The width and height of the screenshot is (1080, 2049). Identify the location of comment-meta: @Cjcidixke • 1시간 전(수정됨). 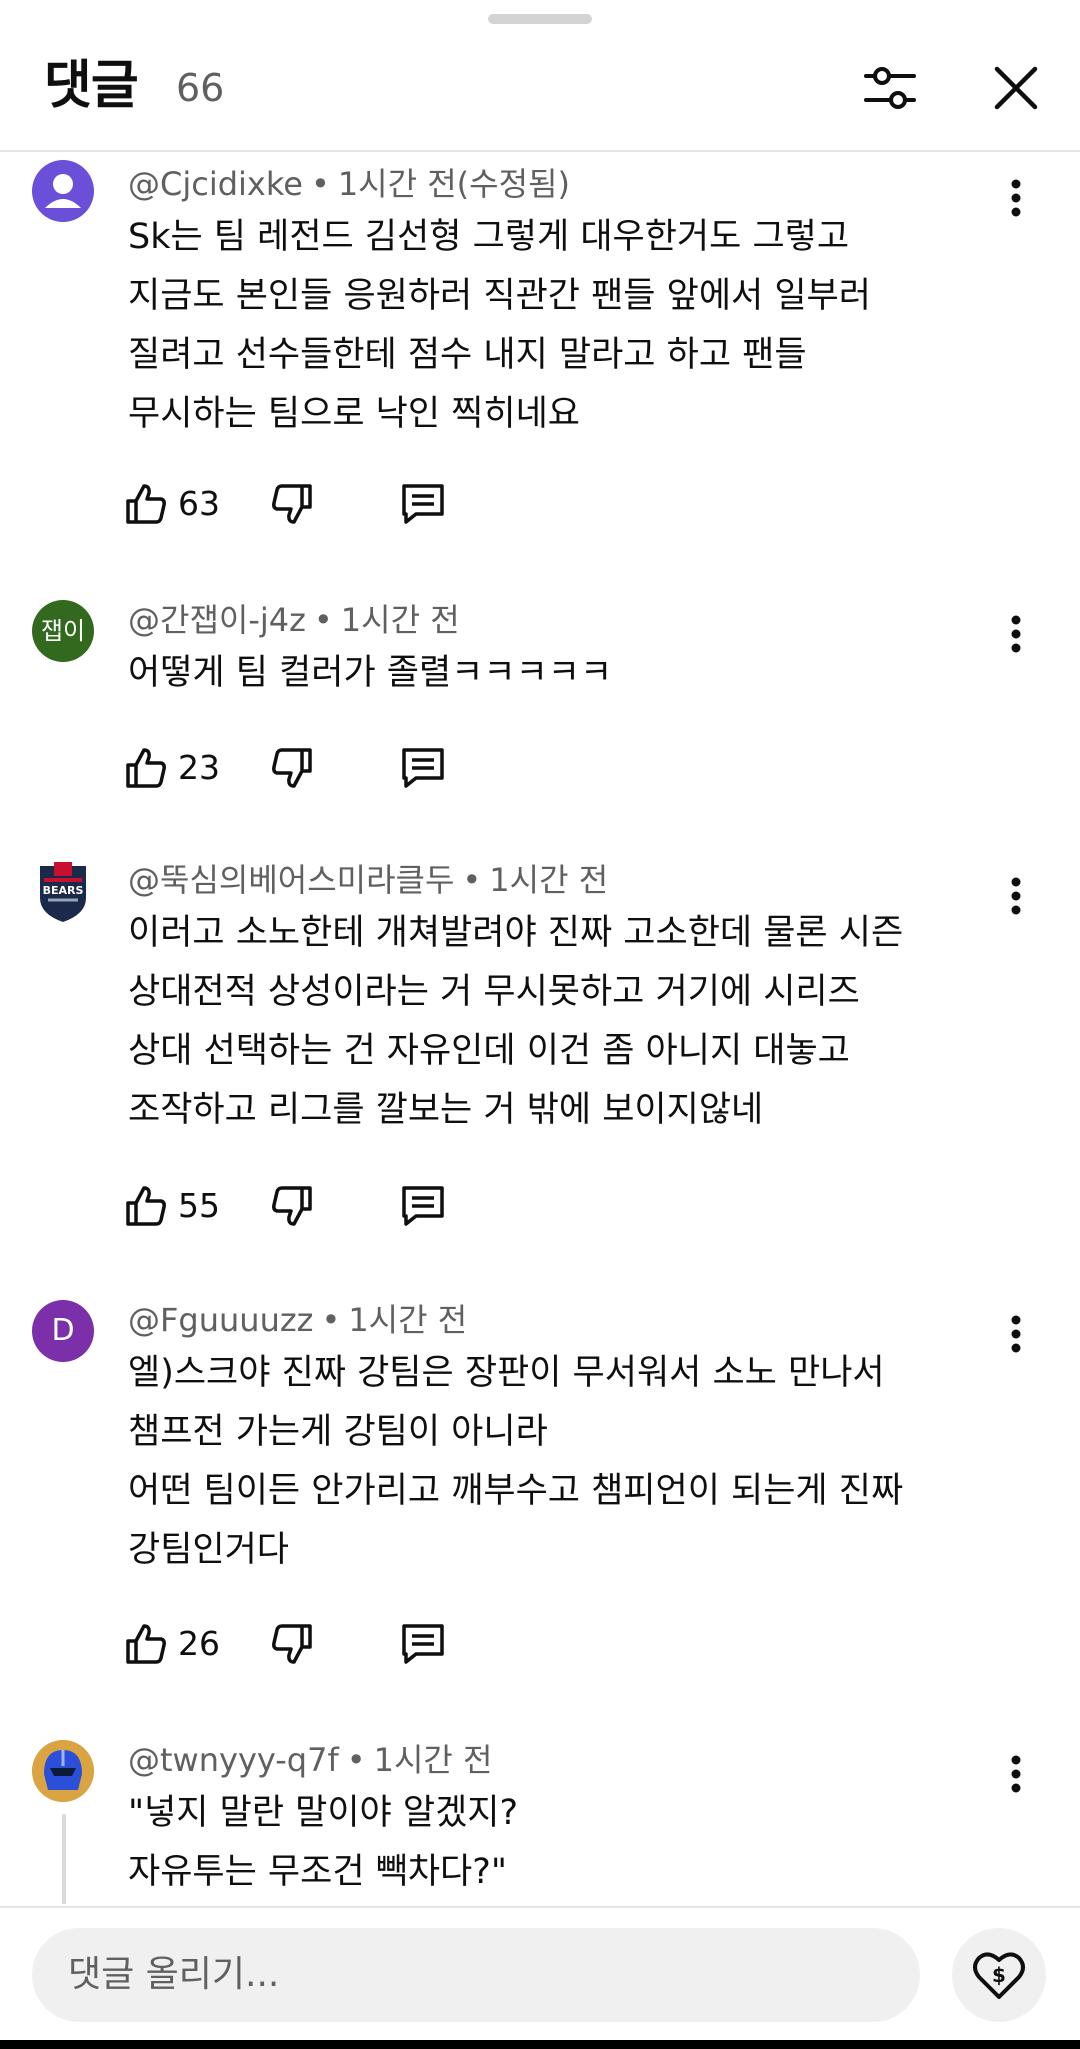
(349, 184).